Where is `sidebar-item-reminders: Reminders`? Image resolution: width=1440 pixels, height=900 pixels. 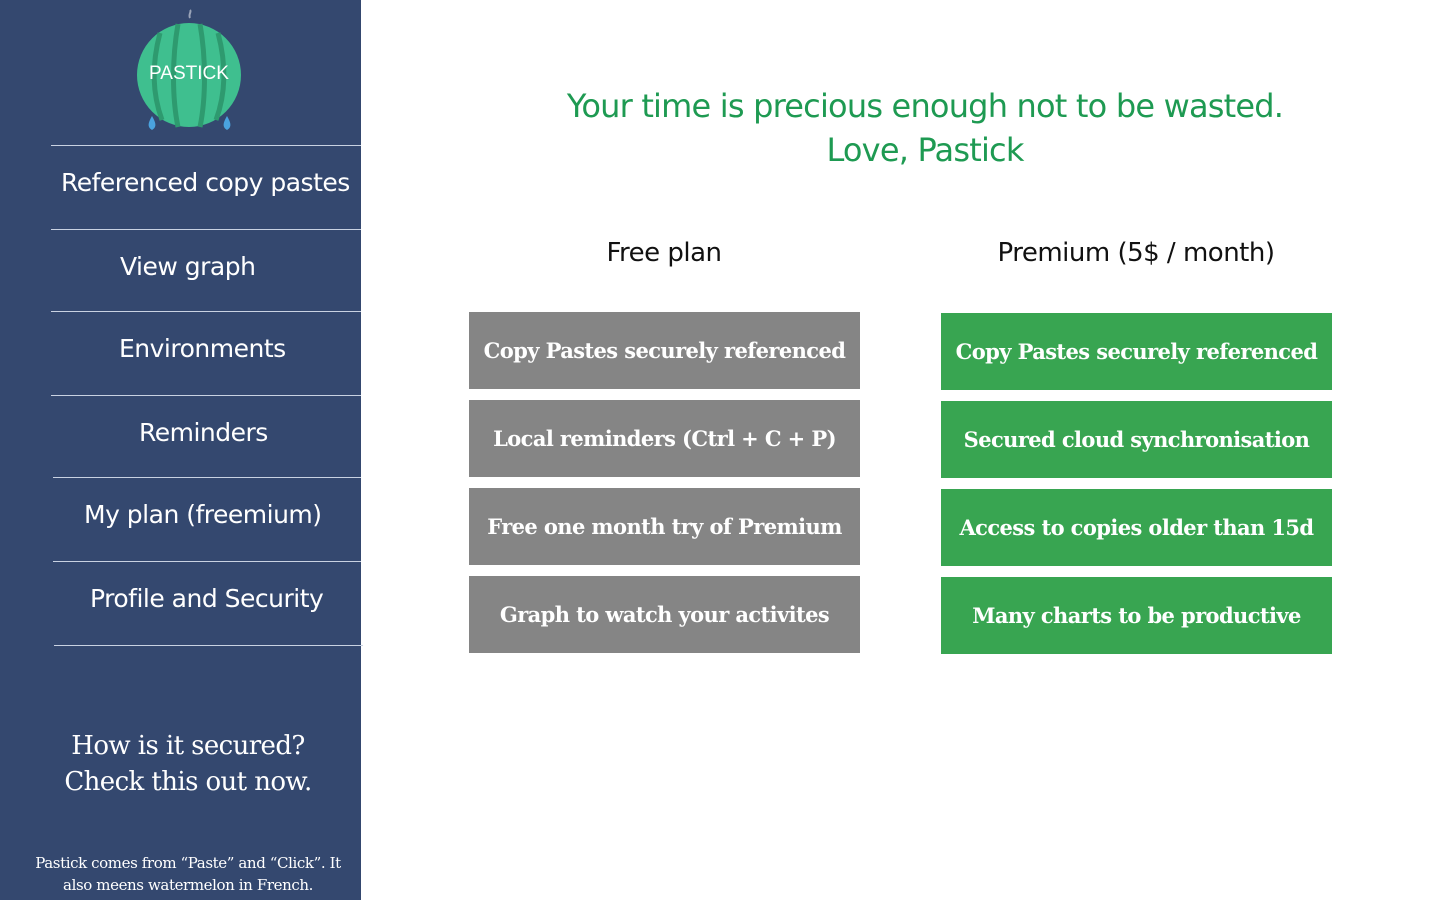 sidebar-item-reminders: Reminders is located at coordinates (206, 437).